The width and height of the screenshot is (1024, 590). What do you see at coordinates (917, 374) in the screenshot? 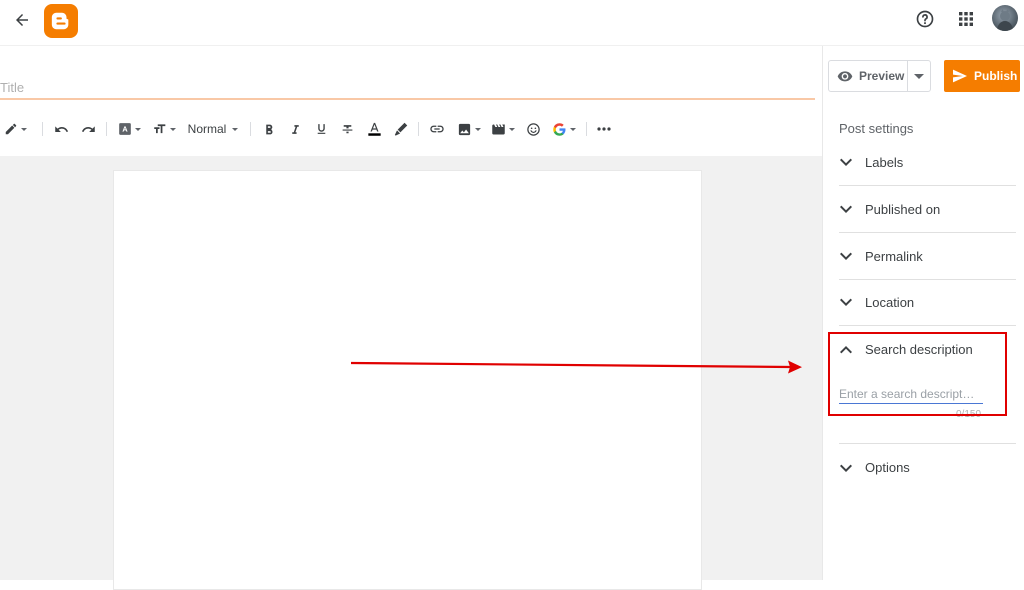
I see `annotation-highlight-box` at bounding box center [917, 374].